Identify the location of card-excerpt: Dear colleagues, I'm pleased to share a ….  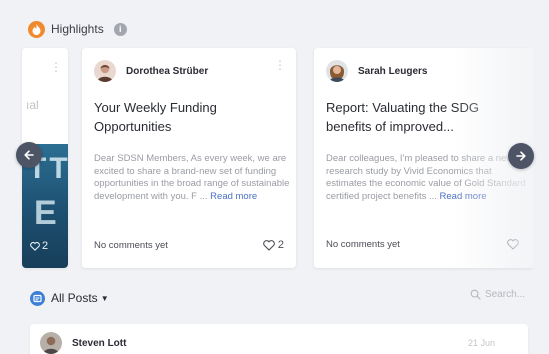
(426, 178).